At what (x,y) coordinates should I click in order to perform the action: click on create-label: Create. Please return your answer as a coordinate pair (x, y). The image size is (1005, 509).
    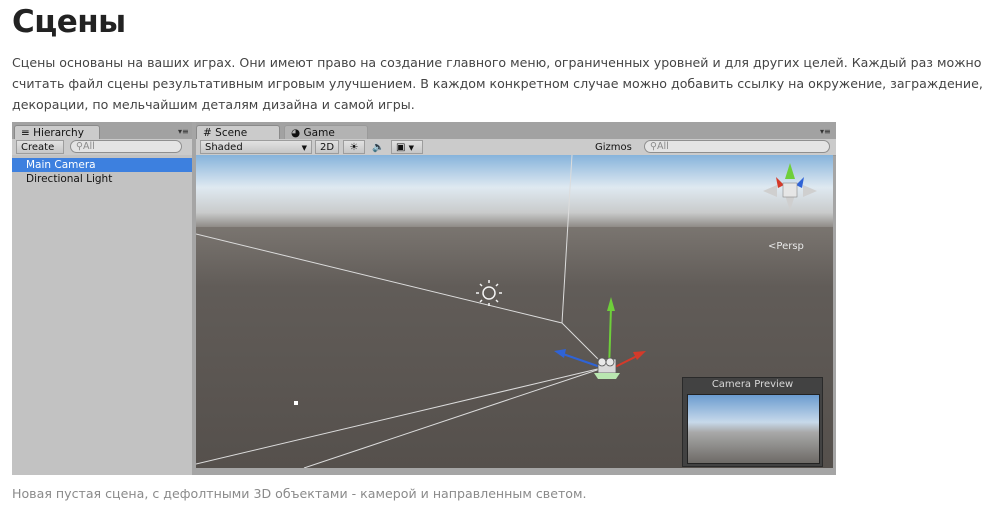
    Looking at the image, I should click on (38, 147).